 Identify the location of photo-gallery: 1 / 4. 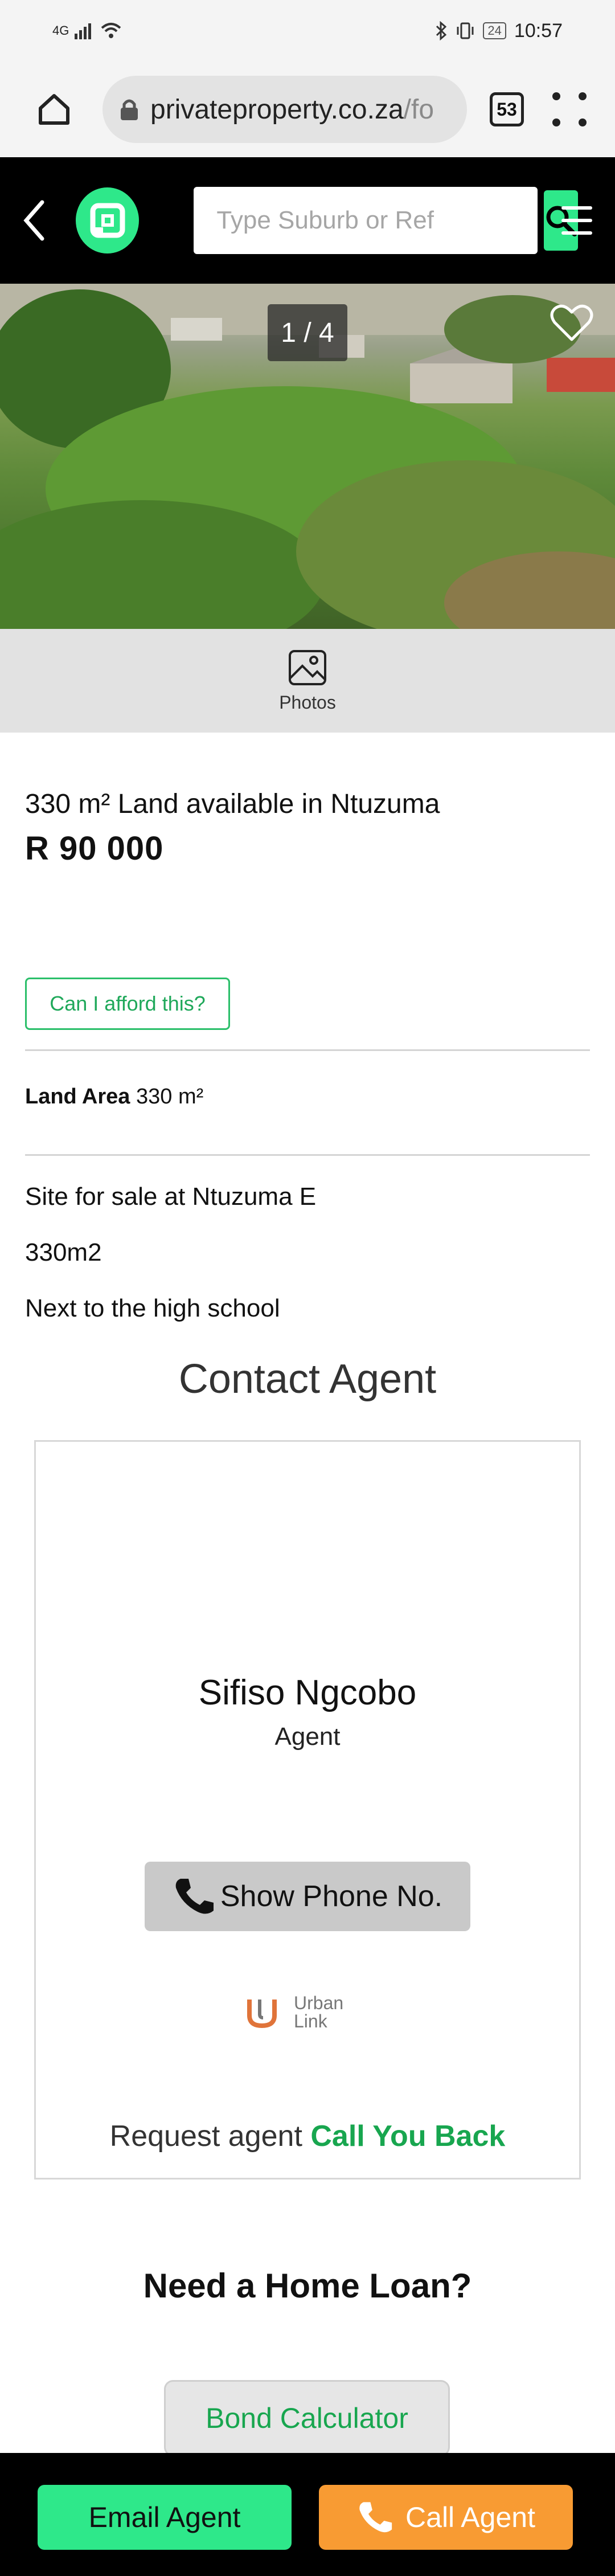
(307, 456).